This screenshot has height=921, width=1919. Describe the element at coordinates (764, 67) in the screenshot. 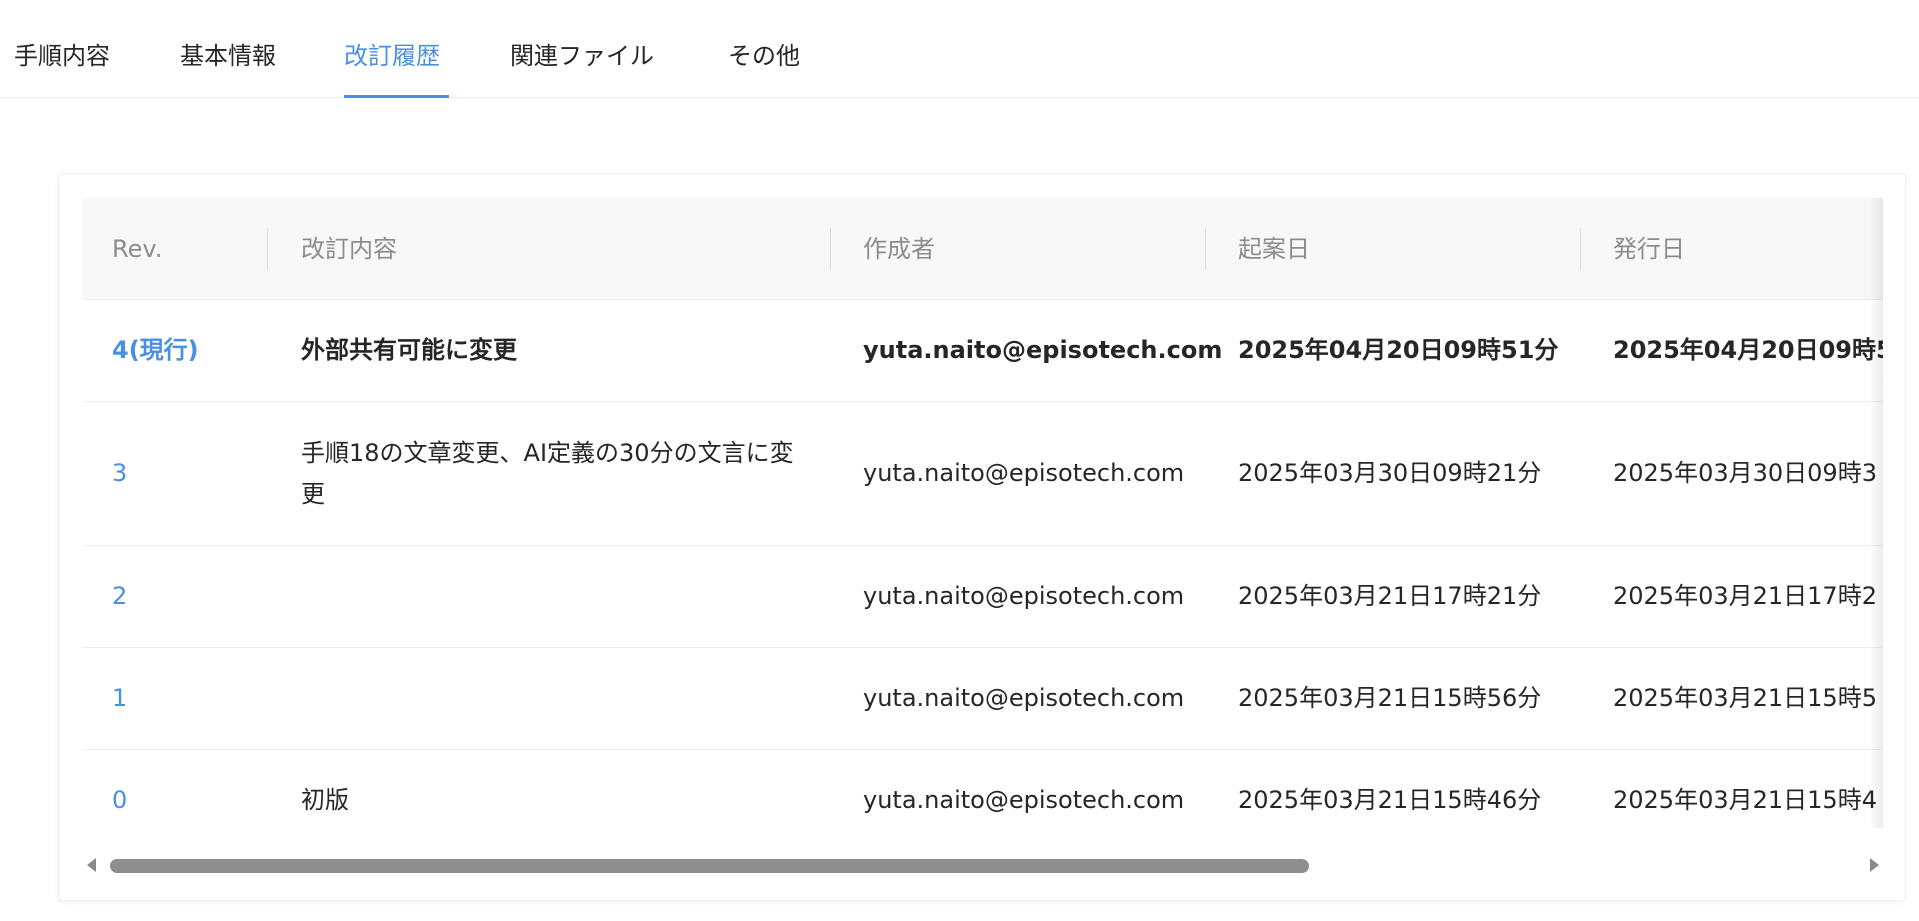

I see `tab-other: その他` at that location.